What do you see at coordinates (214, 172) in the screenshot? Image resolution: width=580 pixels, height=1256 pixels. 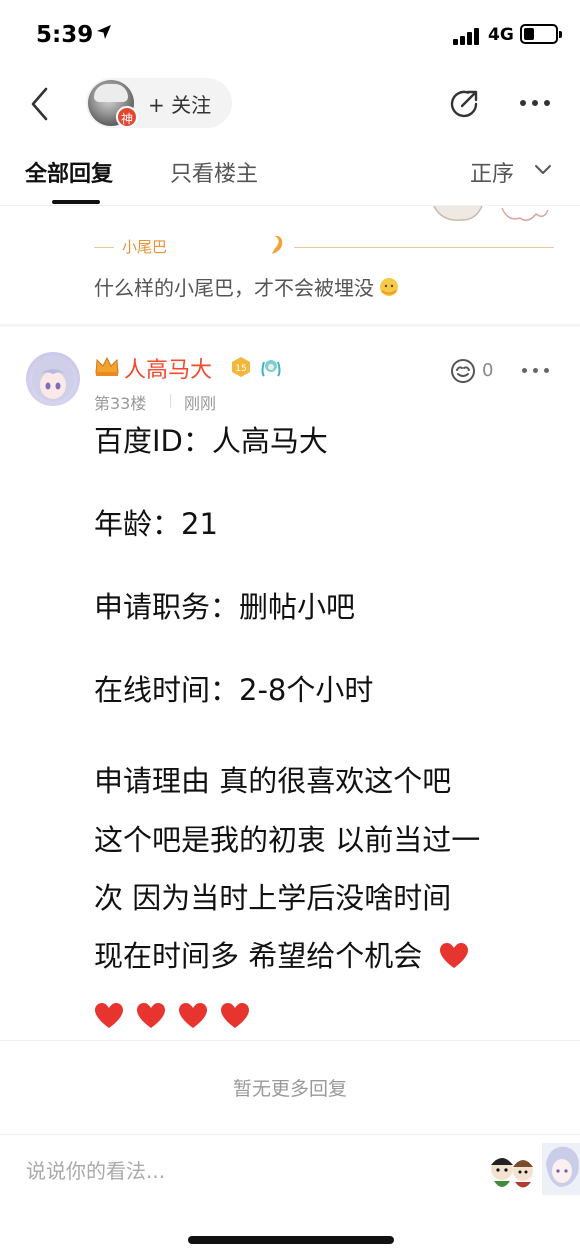 I see `tab-owner-only: 只看楼主` at bounding box center [214, 172].